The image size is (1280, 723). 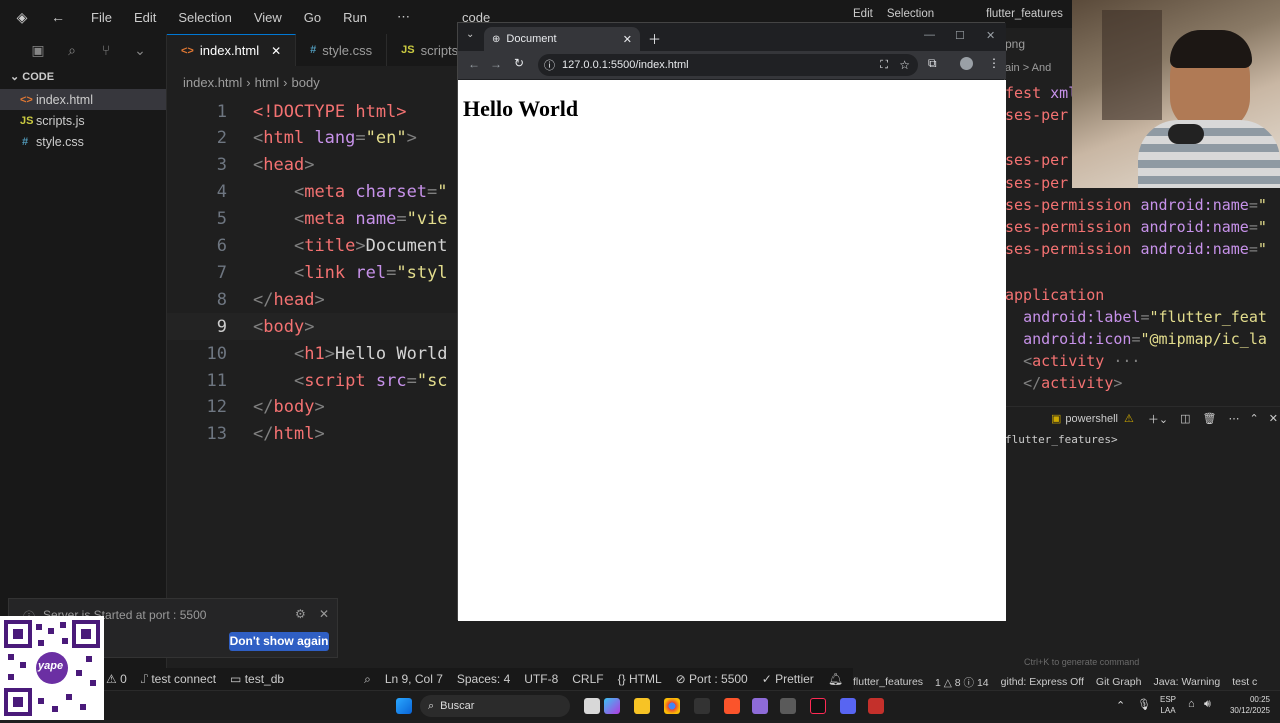 What do you see at coordinates (1091, 419) in the screenshot?
I see `terminal-label: powershell` at bounding box center [1091, 419].